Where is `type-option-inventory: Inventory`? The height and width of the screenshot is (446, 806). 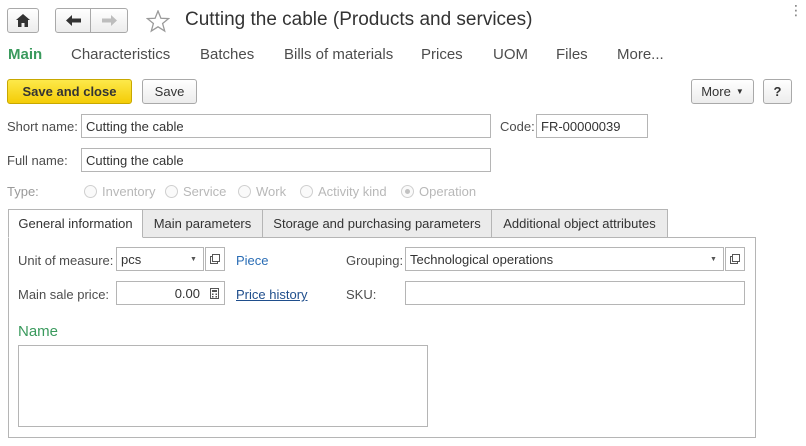
type-option-inventory: Inventory is located at coordinates (119, 191).